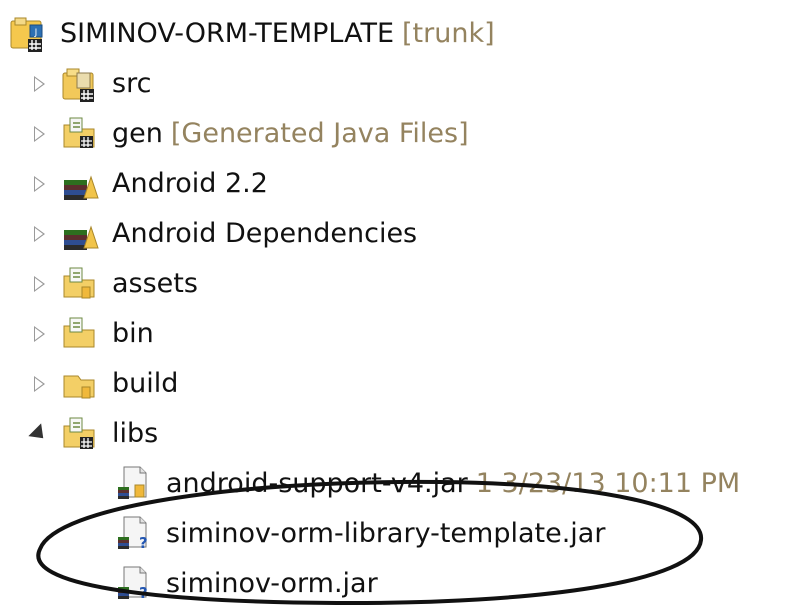  I want to click on tree-item-label: android-support-v4.jar, so click(317, 483).